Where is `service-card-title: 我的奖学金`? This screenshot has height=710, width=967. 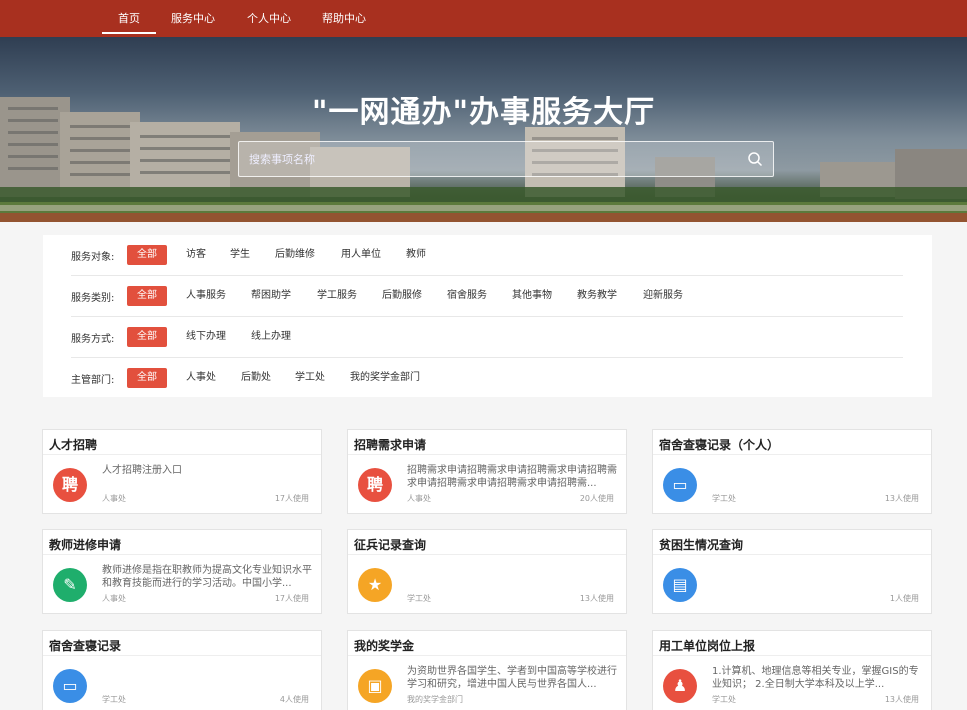 service-card-title: 我的奖学金 is located at coordinates (384, 646).